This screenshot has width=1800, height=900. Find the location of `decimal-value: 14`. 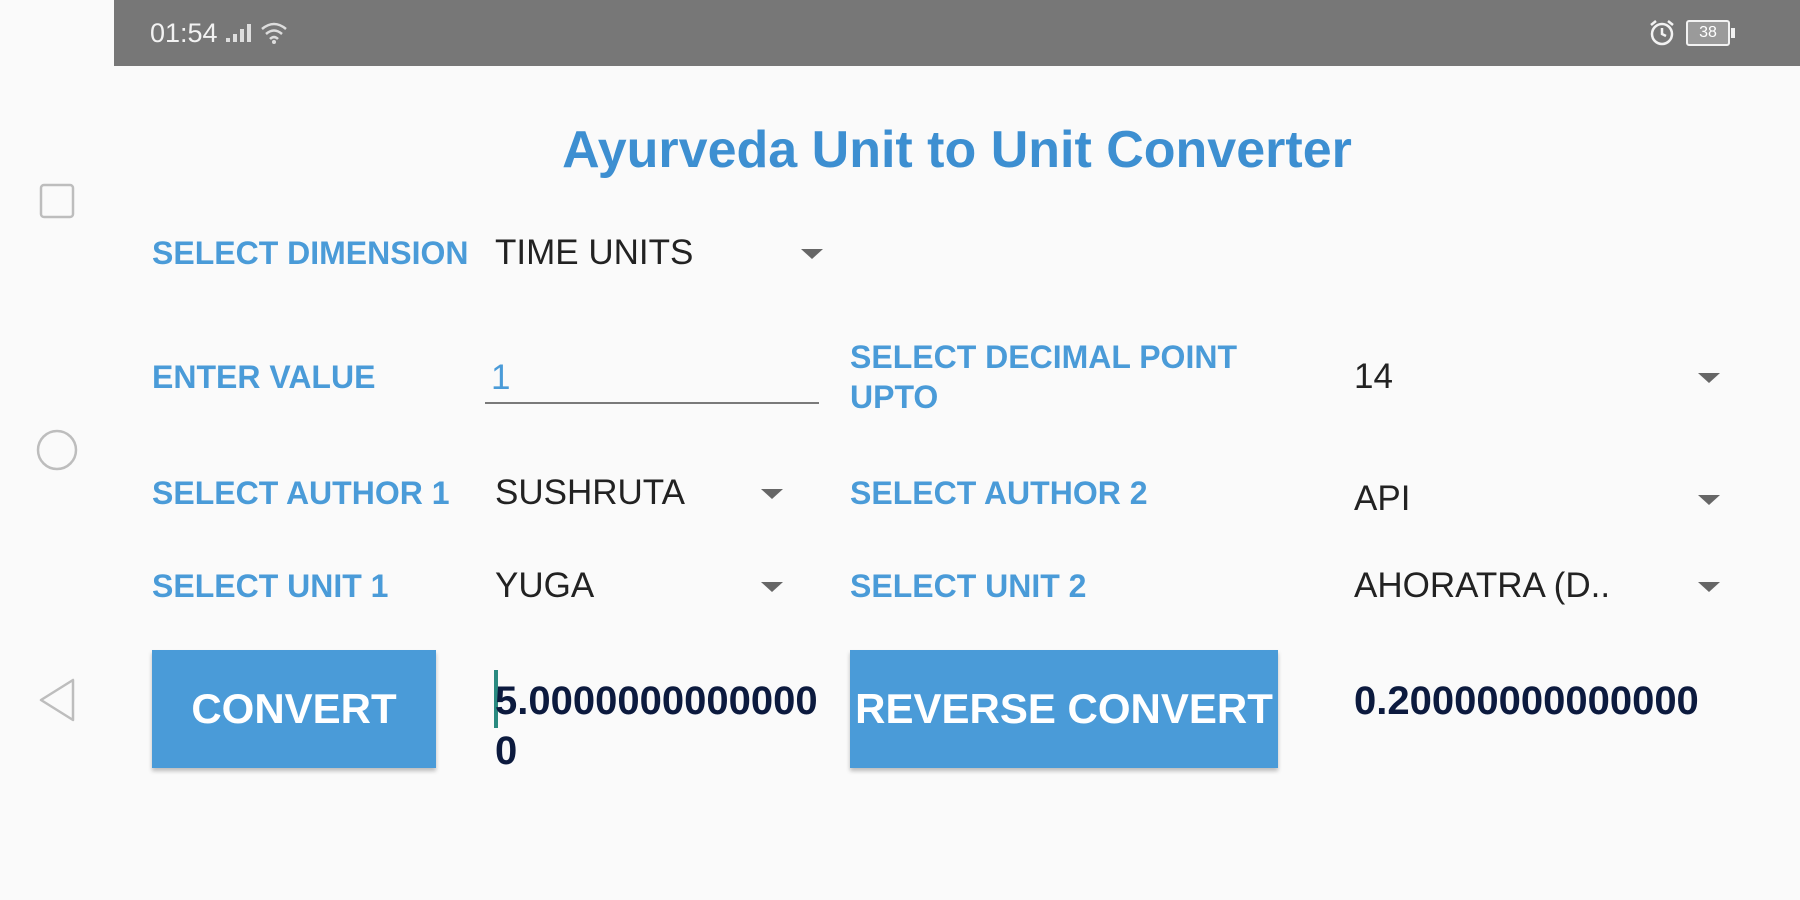

decimal-value: 14 is located at coordinates (1373, 376).